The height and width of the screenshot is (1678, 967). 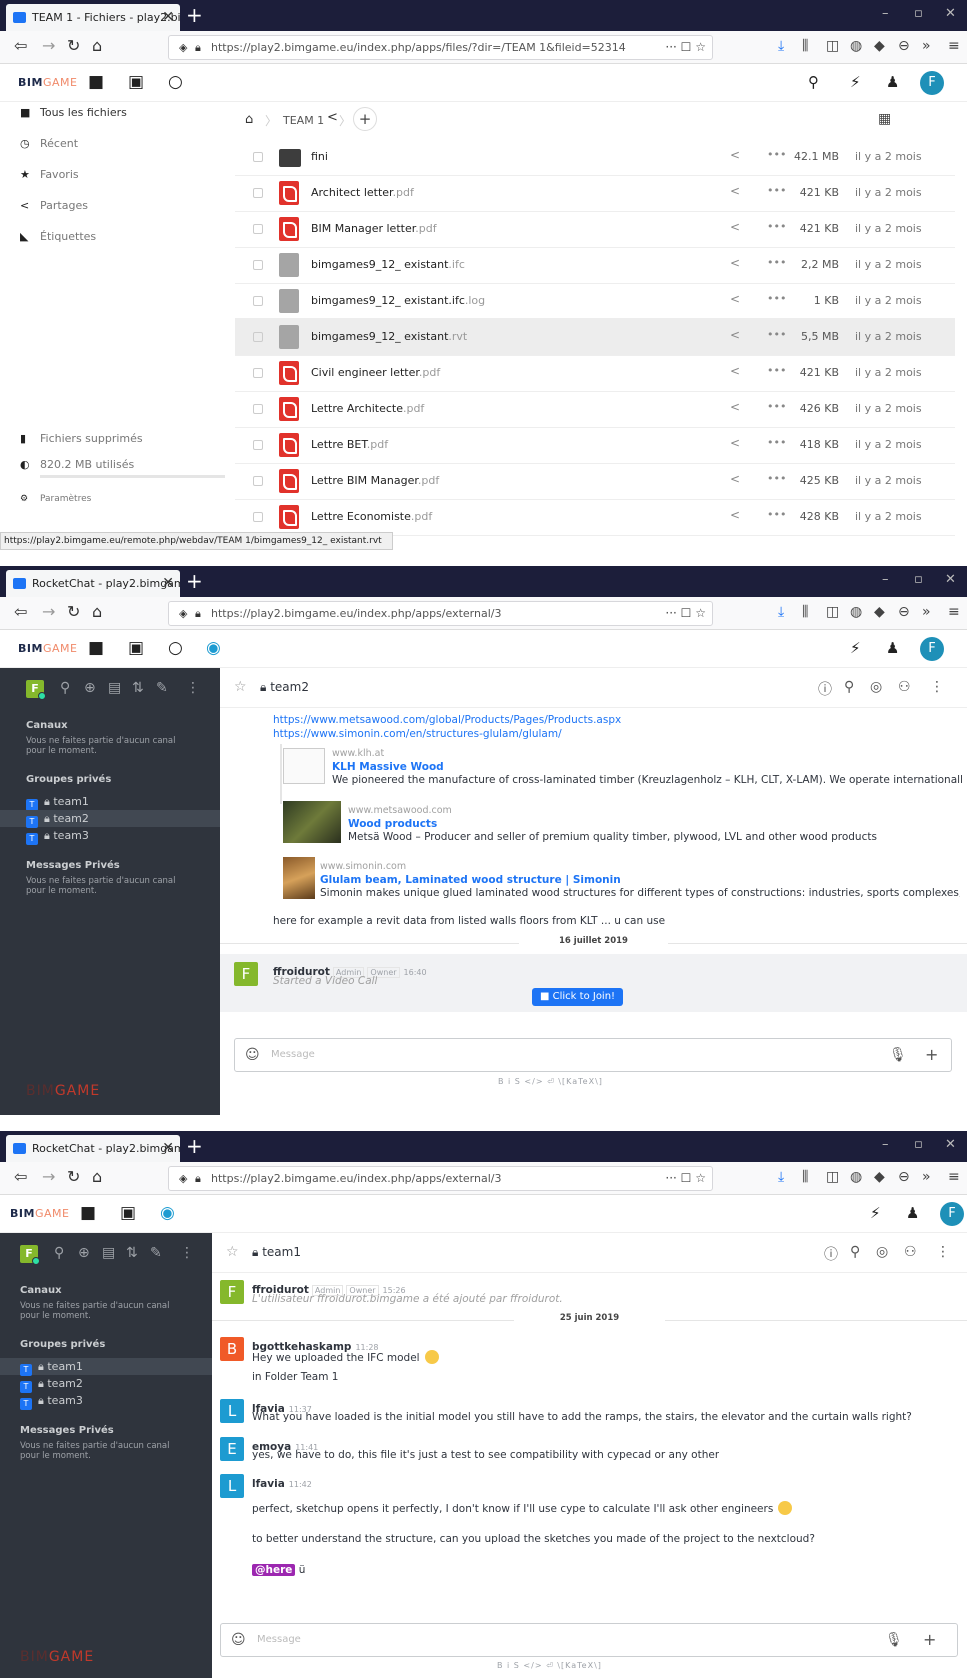 What do you see at coordinates (55, 499) in the screenshot?
I see `sidebar-item-settings: ⚙ Paramètres` at bounding box center [55, 499].